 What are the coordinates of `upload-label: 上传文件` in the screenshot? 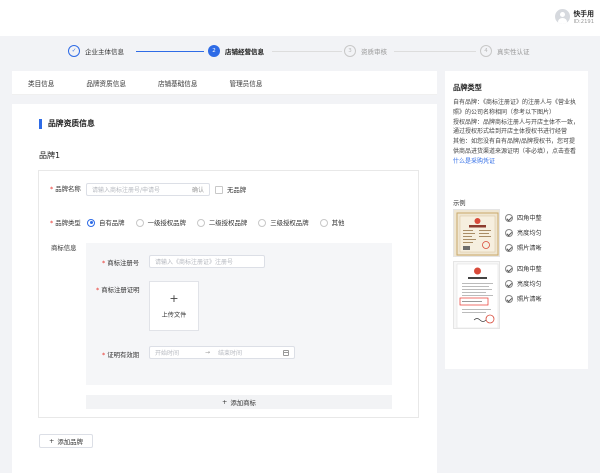 It's located at (174, 315).